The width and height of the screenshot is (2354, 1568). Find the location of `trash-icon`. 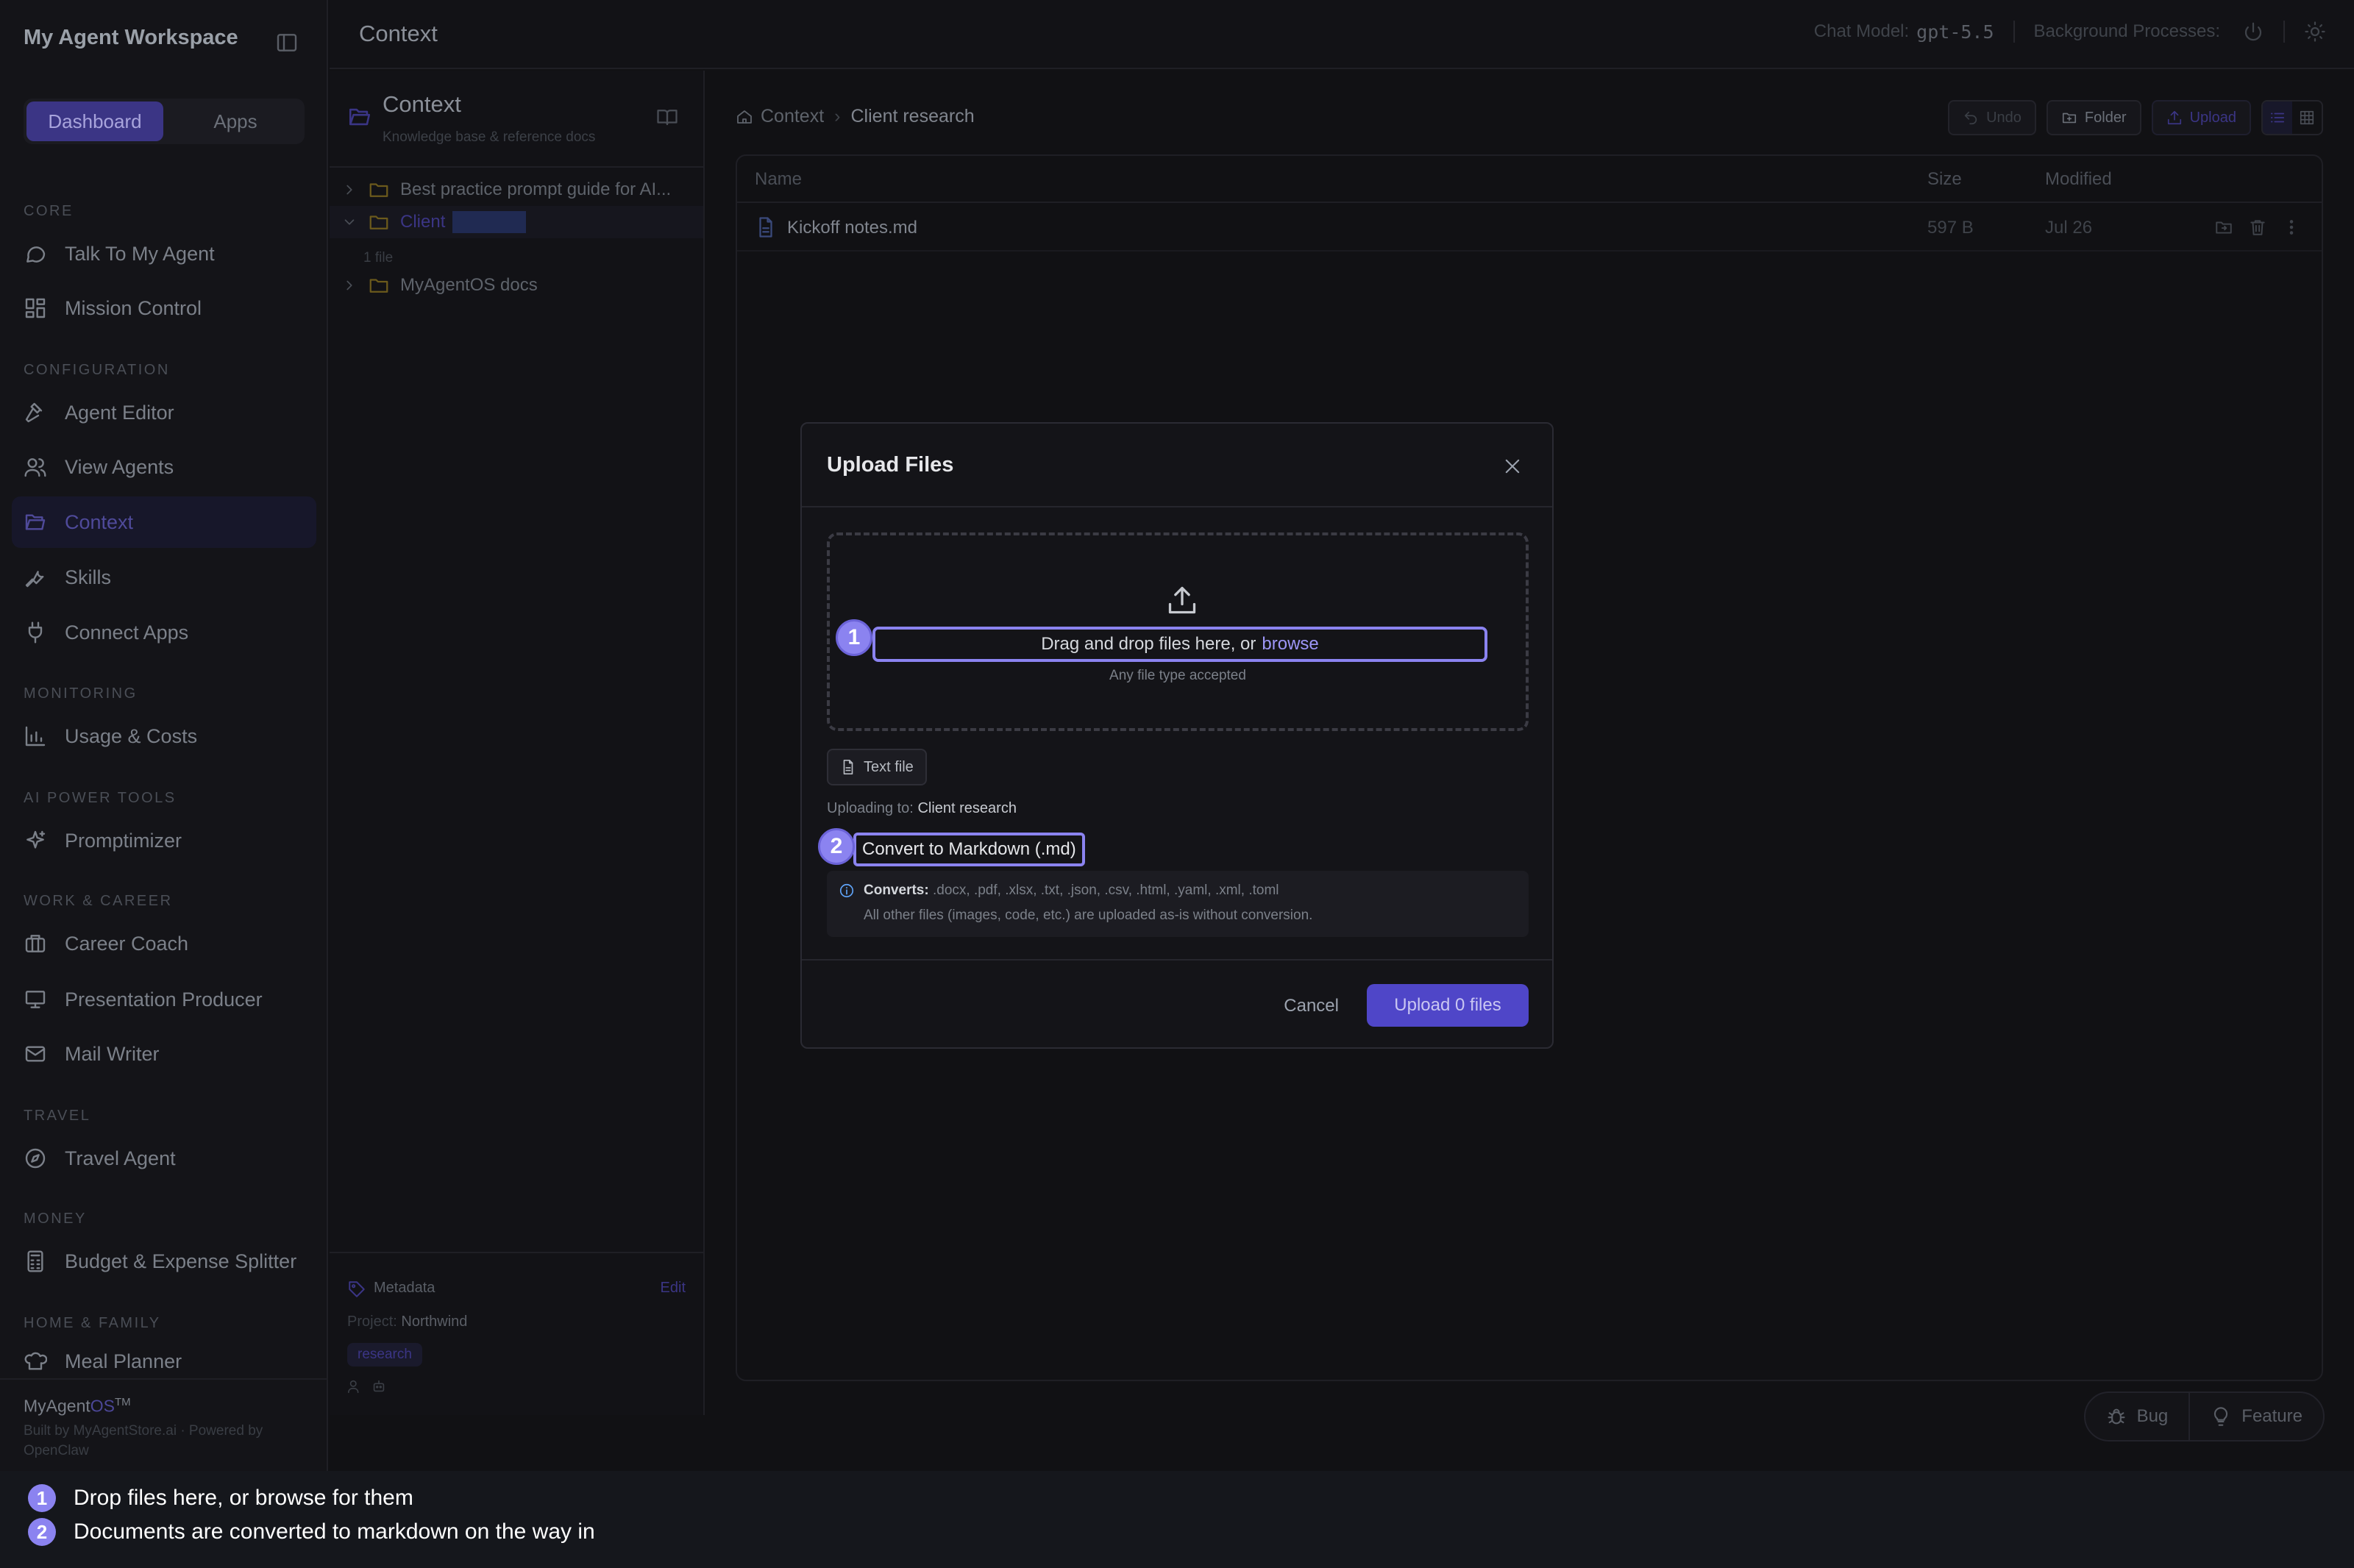

trash-icon is located at coordinates (2257, 227).